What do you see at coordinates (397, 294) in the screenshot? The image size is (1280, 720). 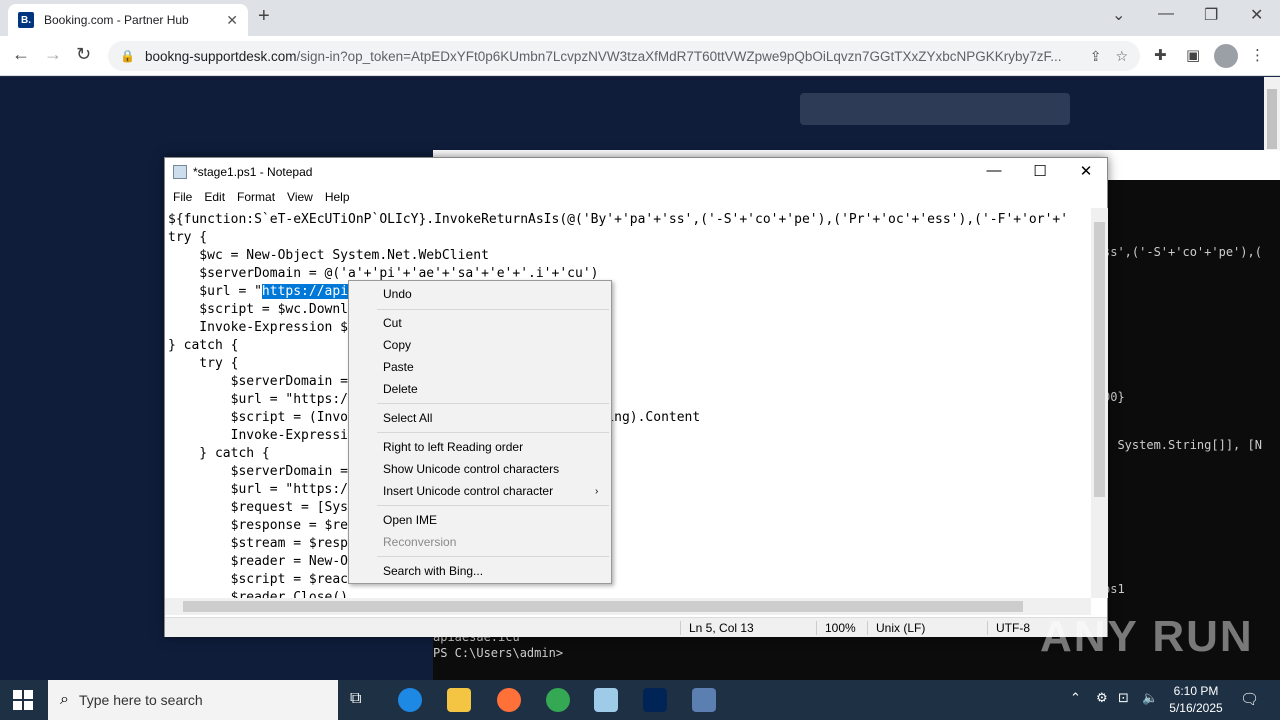 I see `ctx-undo: Undo` at bounding box center [397, 294].